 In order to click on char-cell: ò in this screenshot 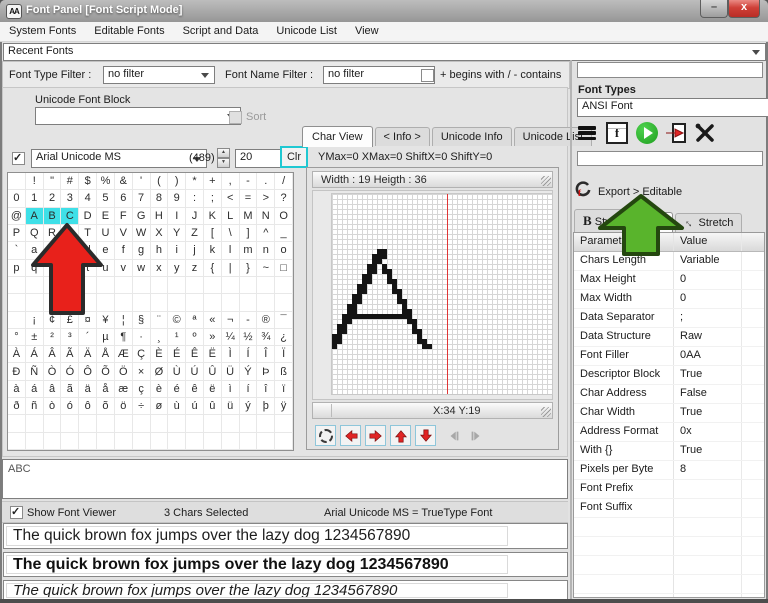, I will do `click(52, 407)`.